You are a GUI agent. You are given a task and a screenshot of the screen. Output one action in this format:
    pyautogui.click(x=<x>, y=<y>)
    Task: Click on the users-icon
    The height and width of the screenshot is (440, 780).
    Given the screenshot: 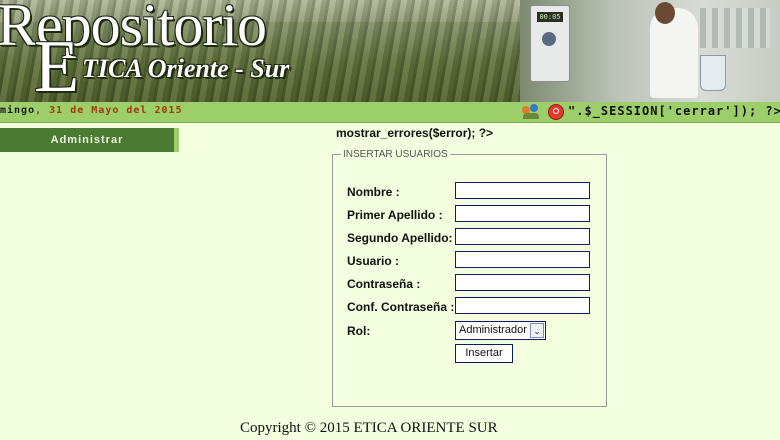 What is the action you would take?
    pyautogui.click(x=531, y=112)
    